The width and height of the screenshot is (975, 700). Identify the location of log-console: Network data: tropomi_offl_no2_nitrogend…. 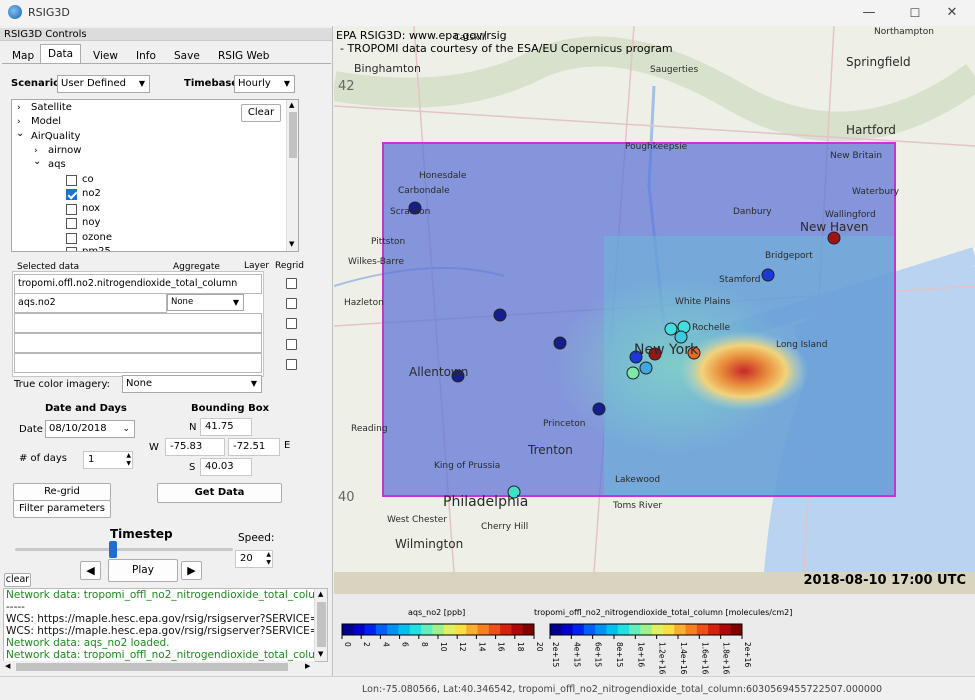
(165, 625).